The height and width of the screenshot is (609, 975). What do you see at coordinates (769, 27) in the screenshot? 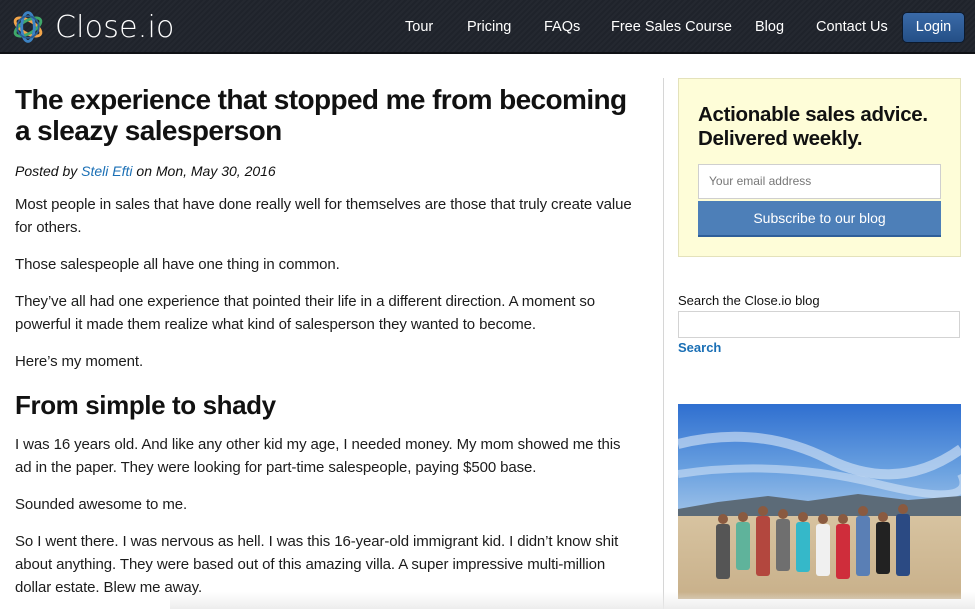
I see `nav-blog: Blog` at bounding box center [769, 27].